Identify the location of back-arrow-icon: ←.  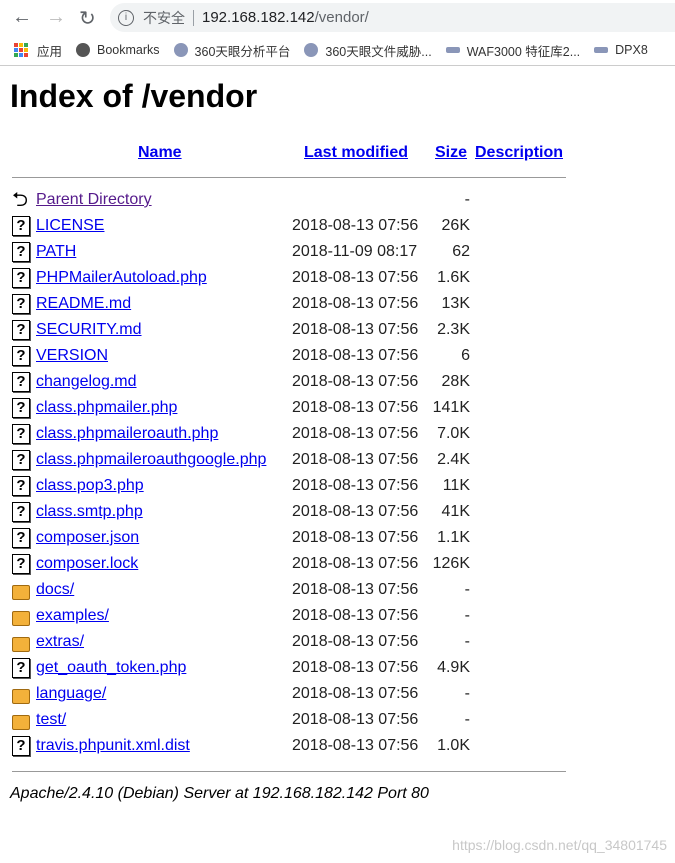
(22, 17).